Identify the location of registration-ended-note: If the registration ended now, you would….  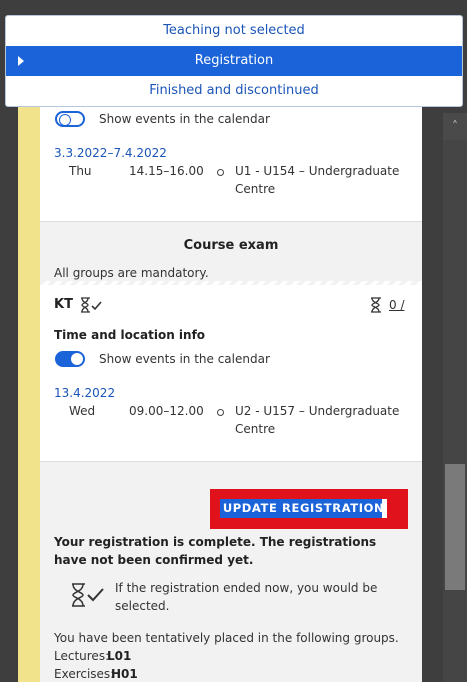
(246, 597).